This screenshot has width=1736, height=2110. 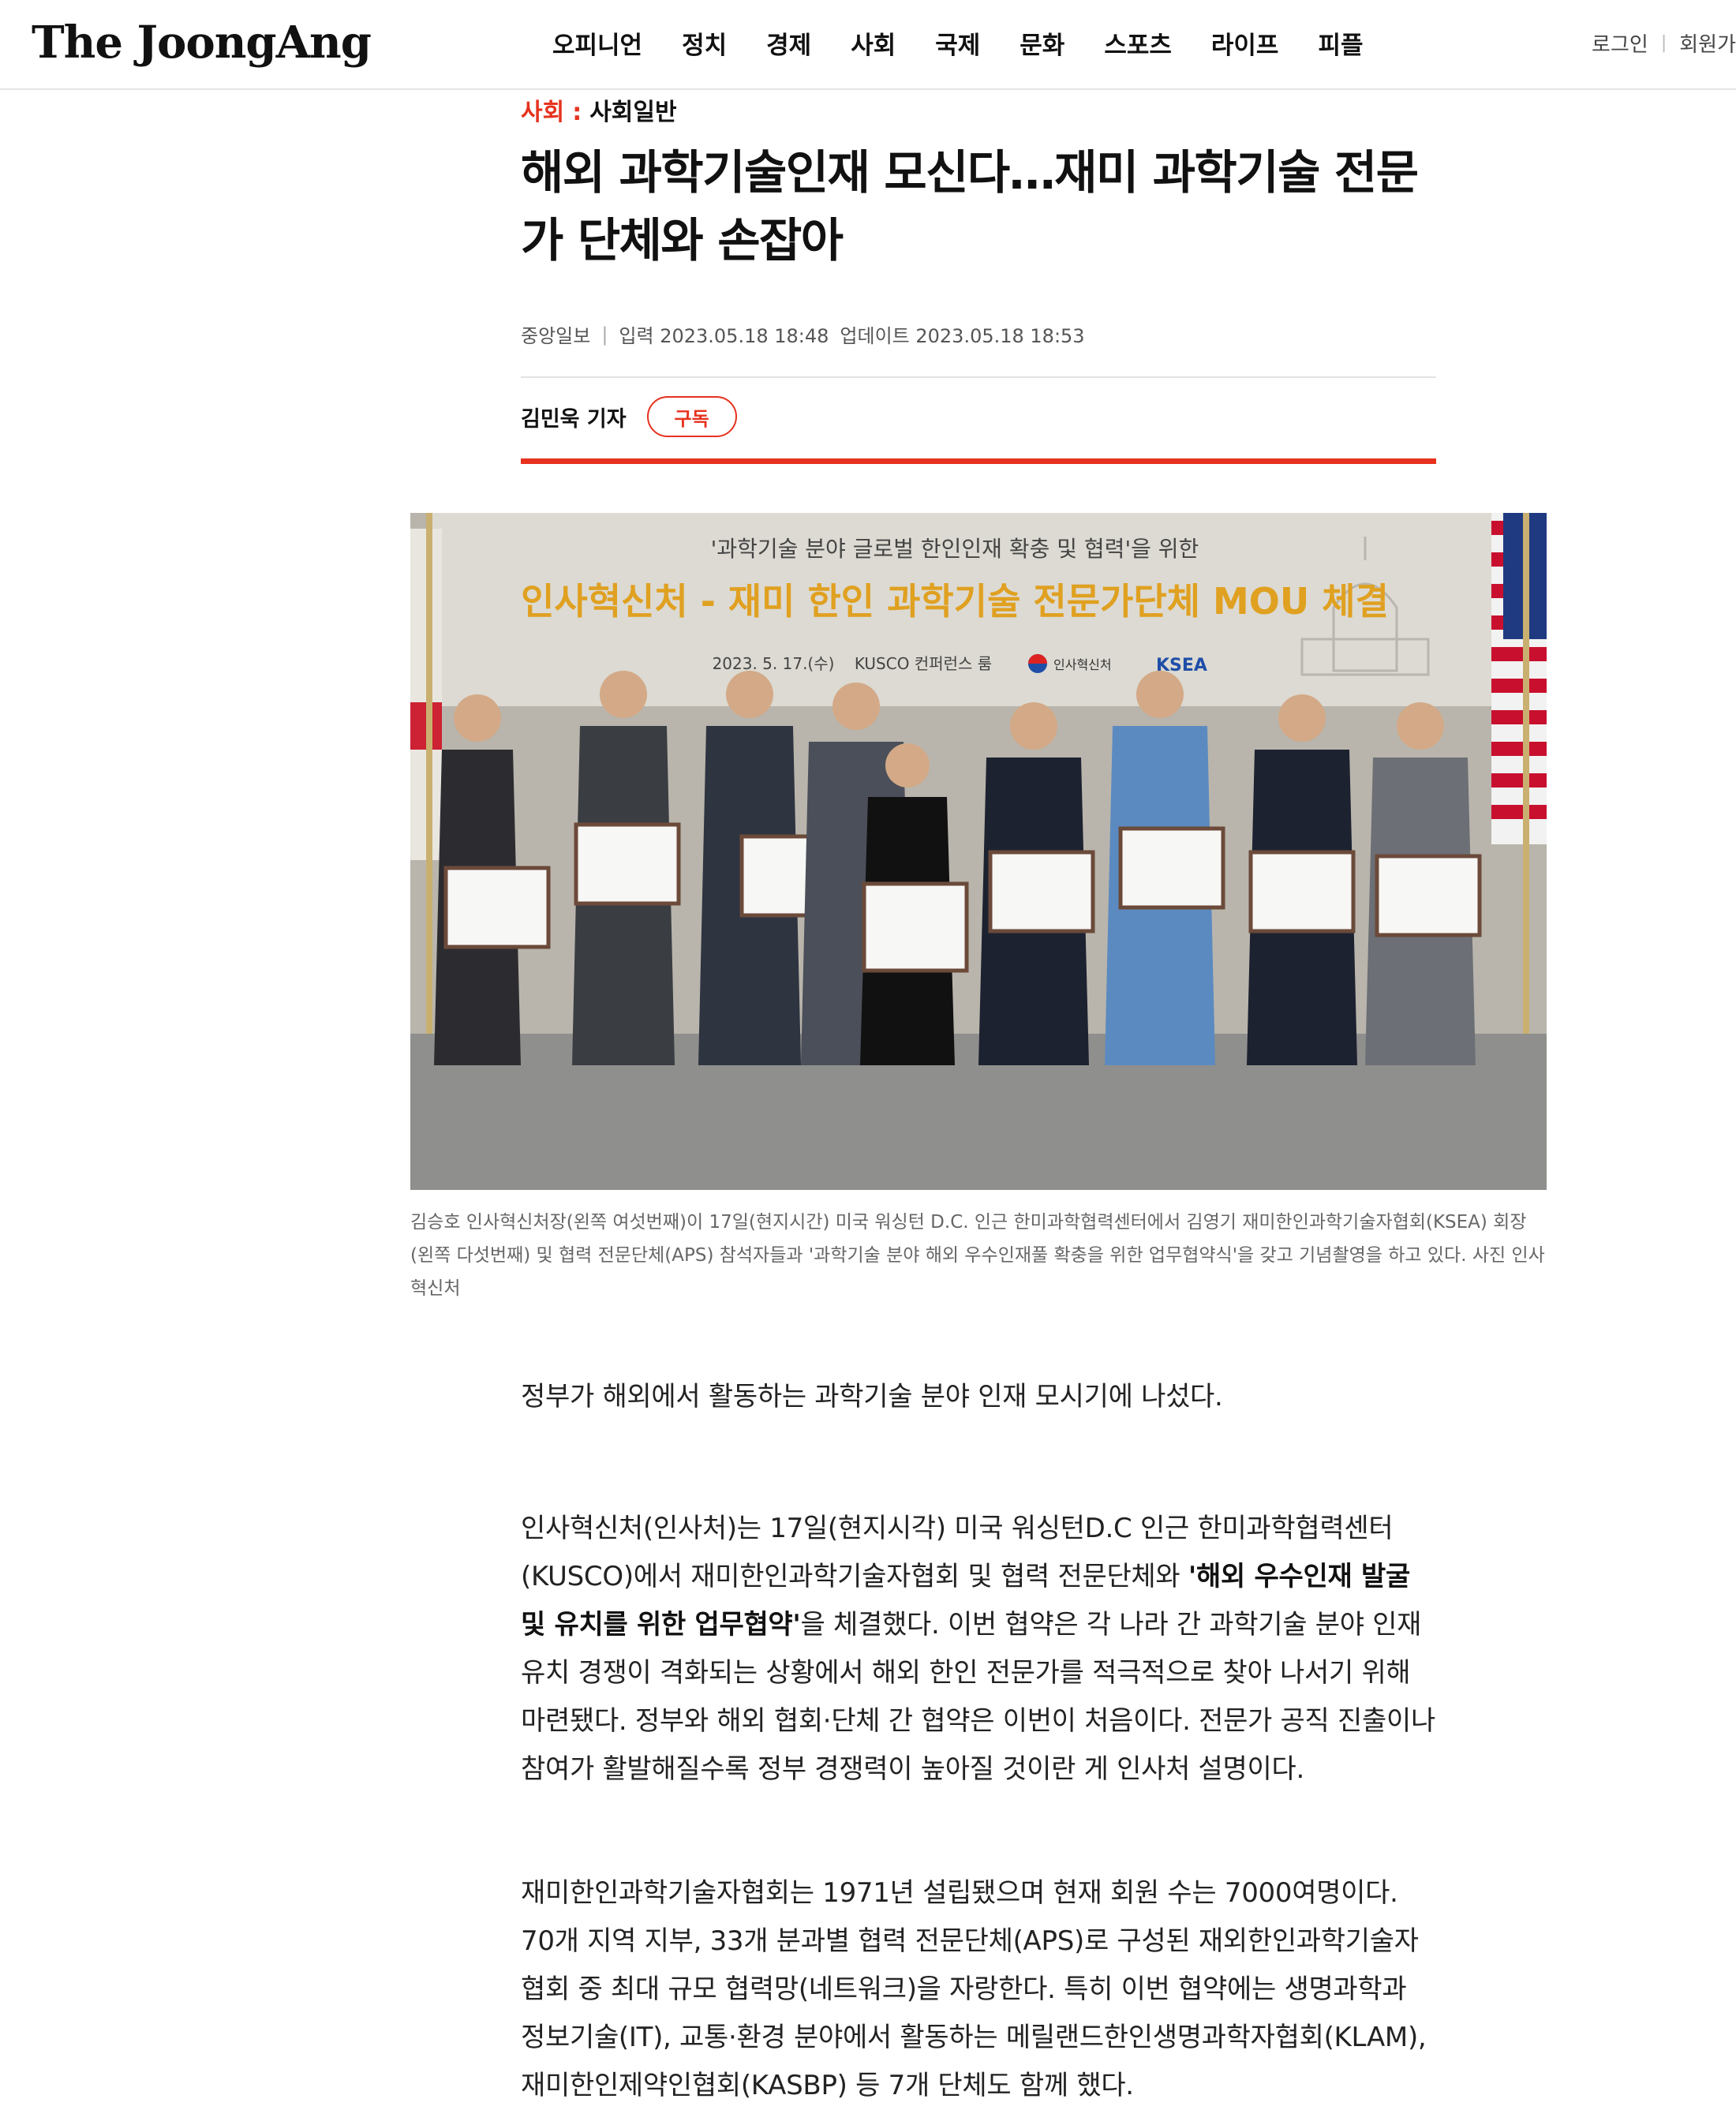 What do you see at coordinates (978, 461) in the screenshot?
I see `header-accent-rule` at bounding box center [978, 461].